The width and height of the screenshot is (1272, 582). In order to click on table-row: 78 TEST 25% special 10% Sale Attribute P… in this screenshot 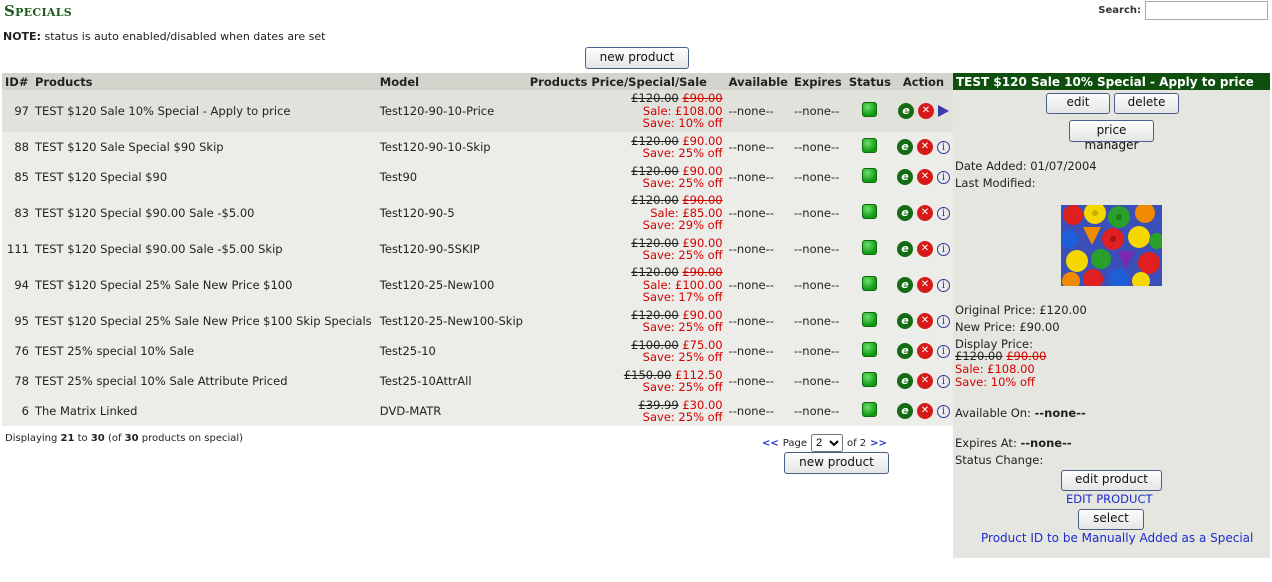, I will do `click(477, 381)`.